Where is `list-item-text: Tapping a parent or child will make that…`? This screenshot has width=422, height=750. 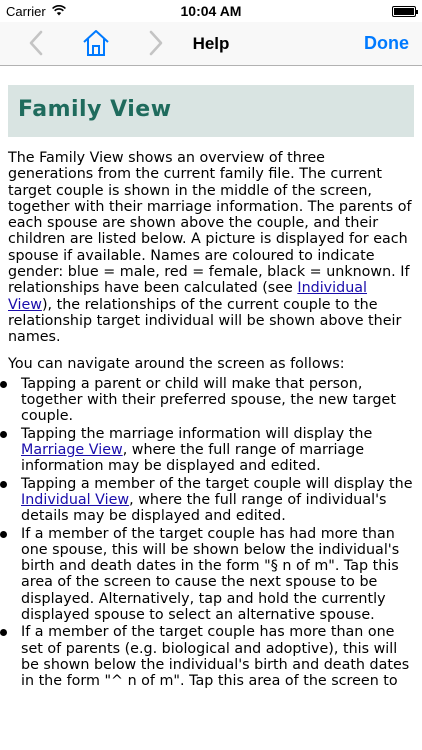 list-item-text: Tapping a parent or child will make that… is located at coordinates (208, 400).